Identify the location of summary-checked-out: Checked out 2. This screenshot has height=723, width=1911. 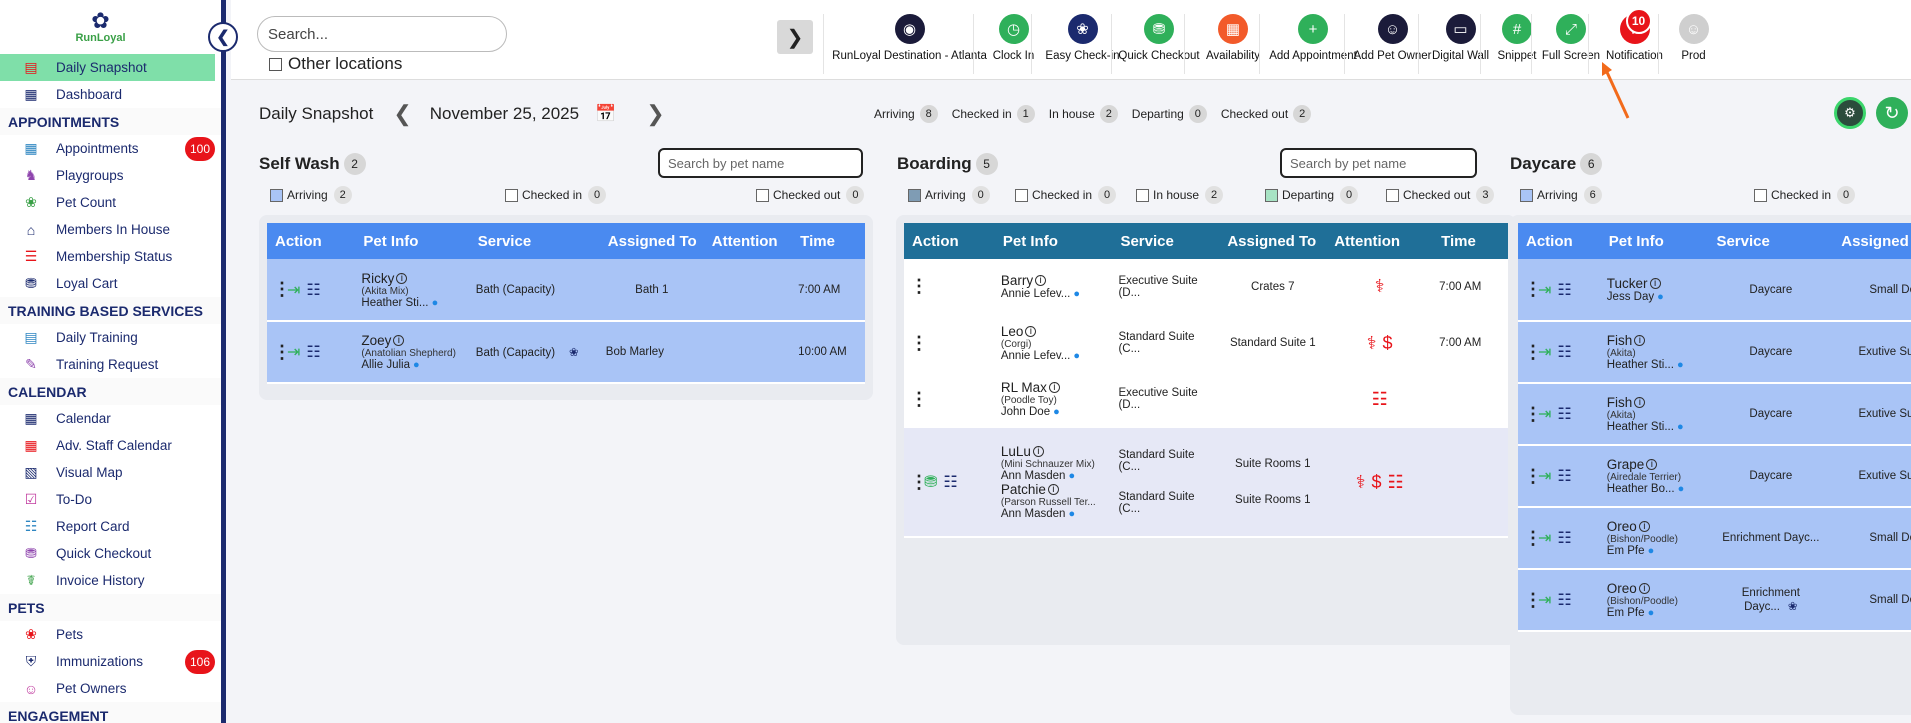
(1266, 114).